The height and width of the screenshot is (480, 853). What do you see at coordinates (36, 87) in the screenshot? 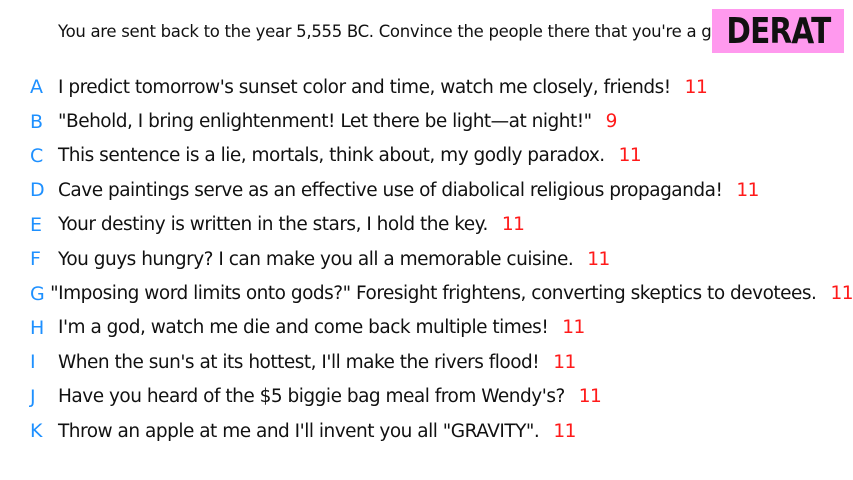
I see `answer-letter: A` at bounding box center [36, 87].